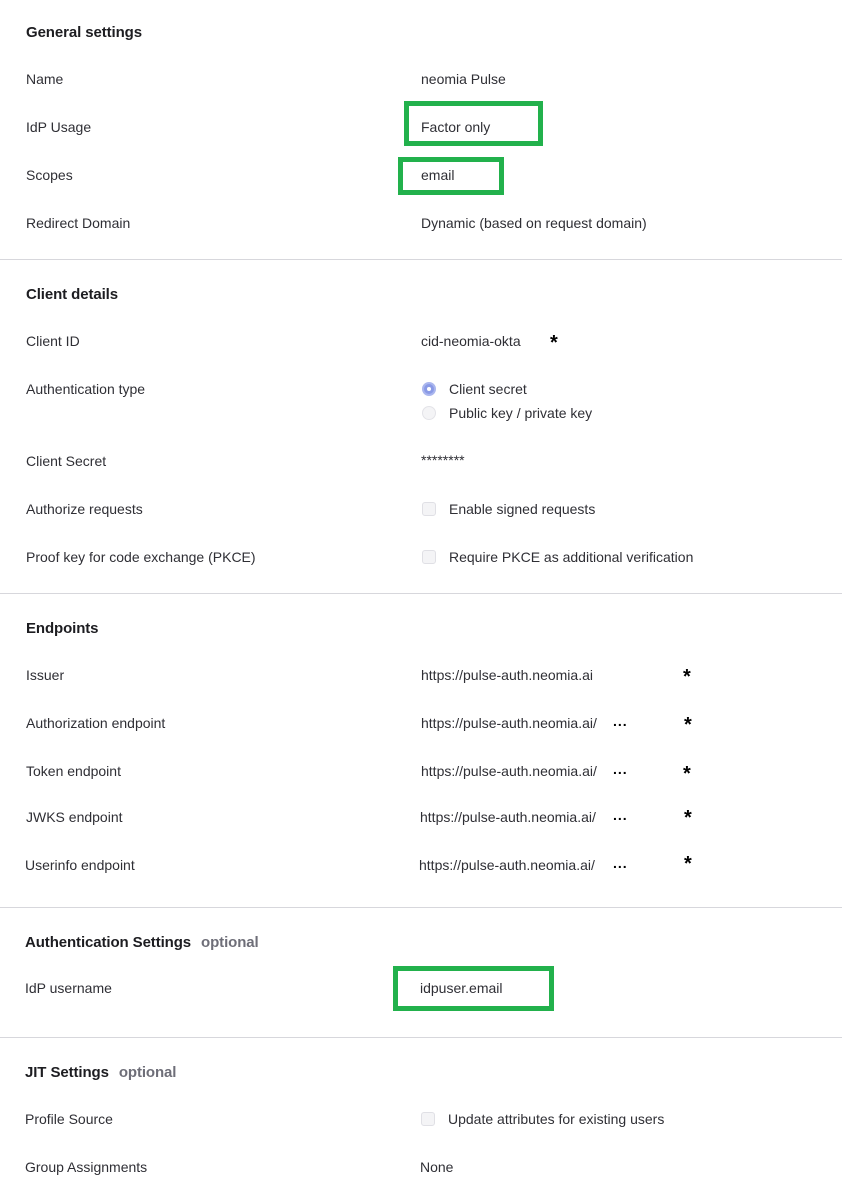 The image size is (849, 1183). Describe the element at coordinates (86, 1167) in the screenshot. I see `group-assignments-label: Group Assignments` at that location.